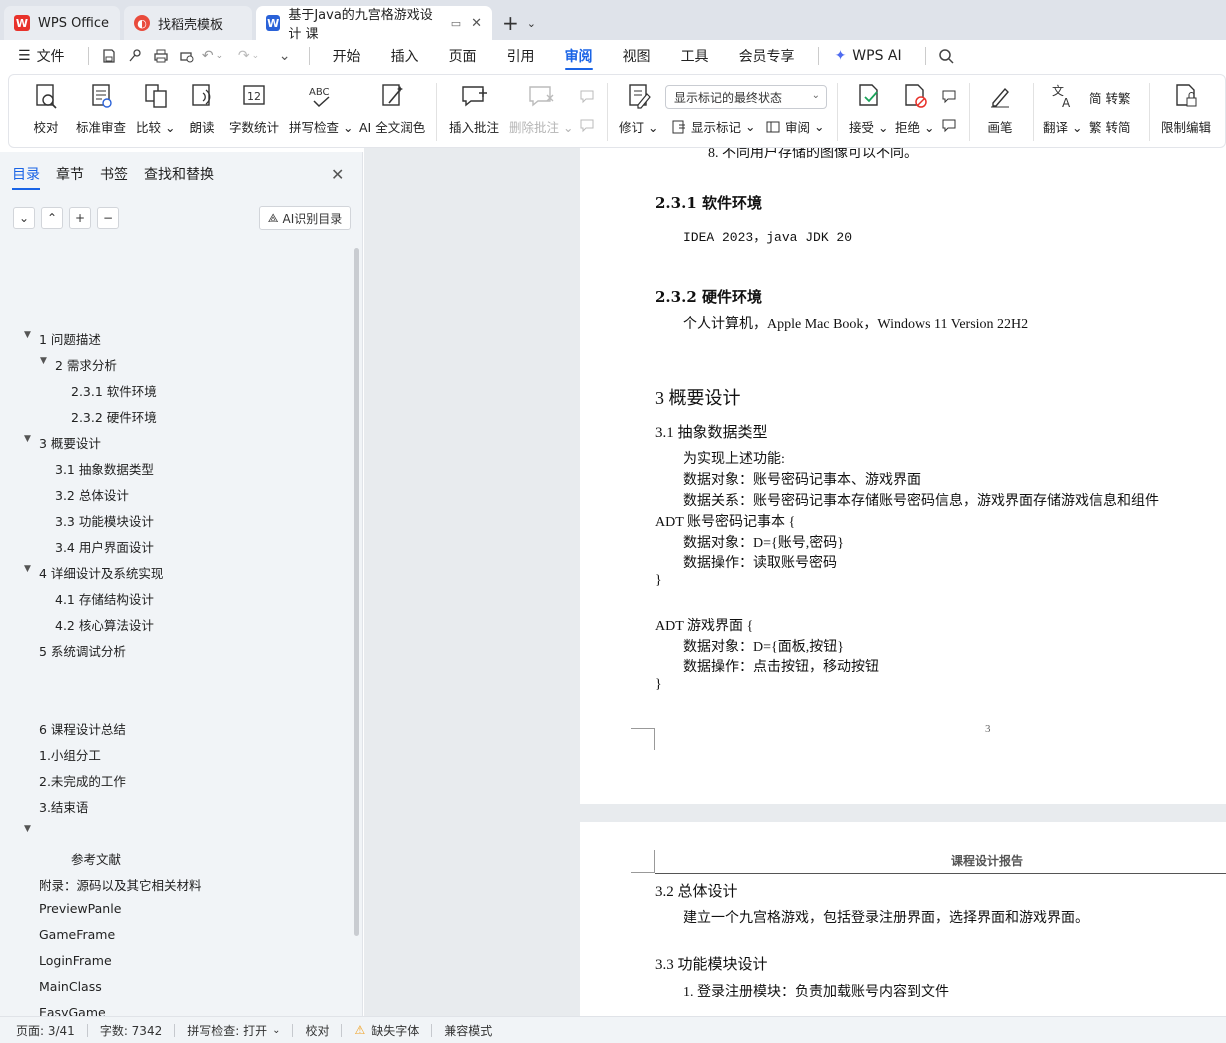 This screenshot has height=1043, width=1226. Describe the element at coordinates (321, 108) in the screenshot. I see `spell-check-button: ABC 拼写检查 ⌄` at that location.